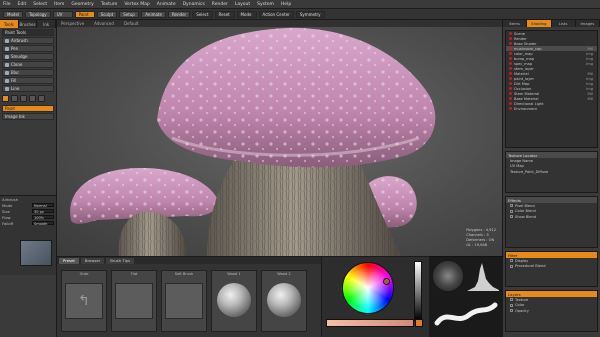 The height and width of the screenshot is (337, 600). Describe the element at coordinates (40, 4) in the screenshot. I see `menu-select: Select` at that location.